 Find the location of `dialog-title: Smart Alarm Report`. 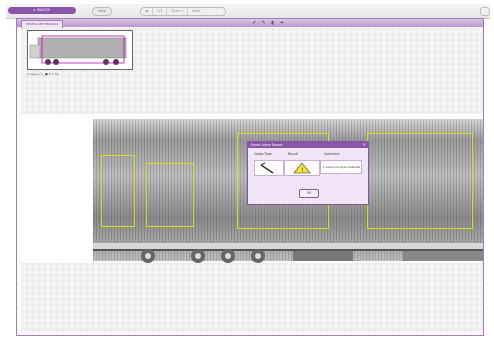

dialog-title: Smart Alarm Report is located at coordinates (308, 145).